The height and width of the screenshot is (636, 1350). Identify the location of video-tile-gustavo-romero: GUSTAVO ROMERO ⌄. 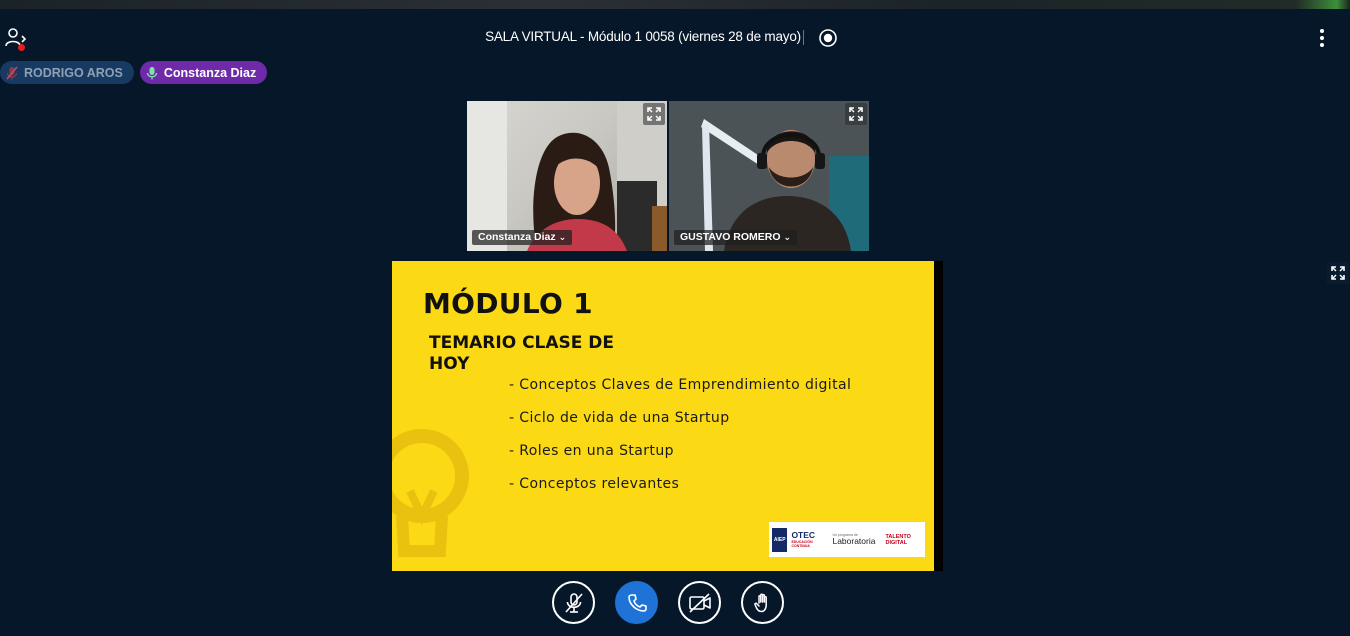
(769, 176).